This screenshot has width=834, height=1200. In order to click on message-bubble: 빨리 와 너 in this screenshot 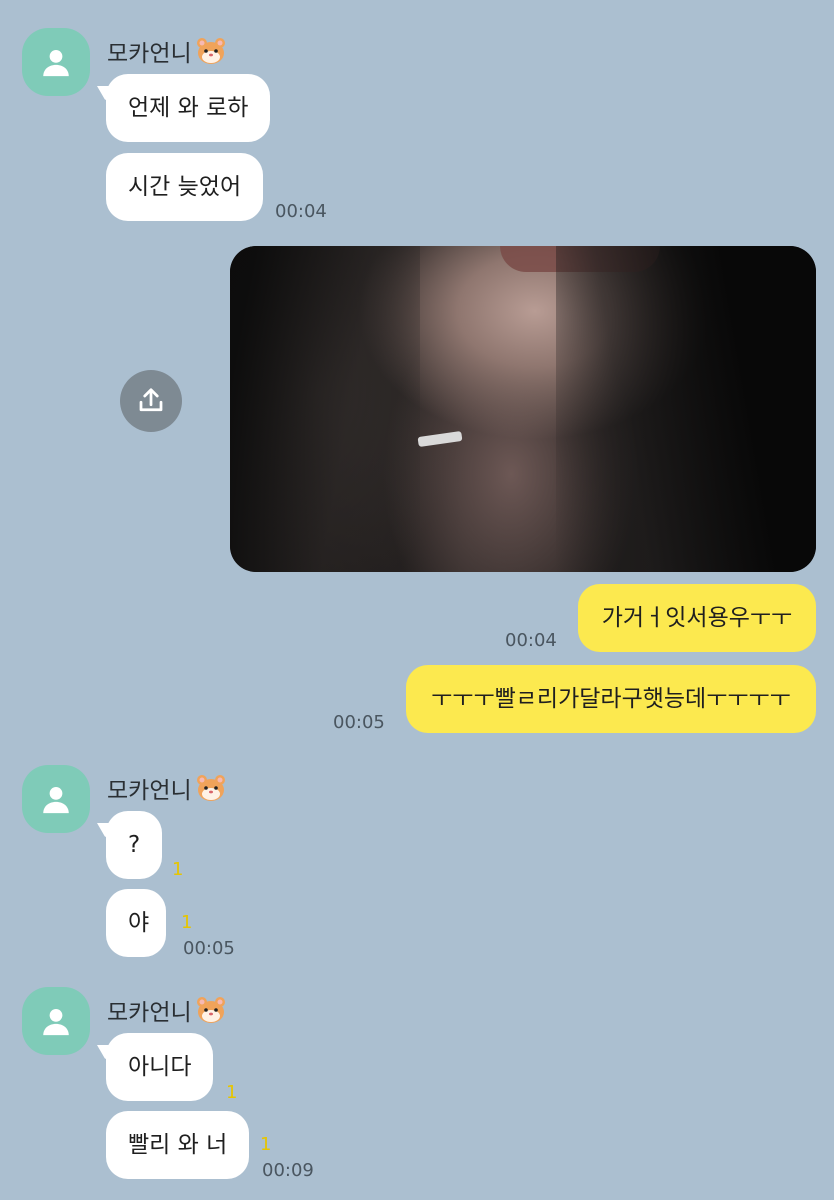, I will do `click(178, 1145)`.